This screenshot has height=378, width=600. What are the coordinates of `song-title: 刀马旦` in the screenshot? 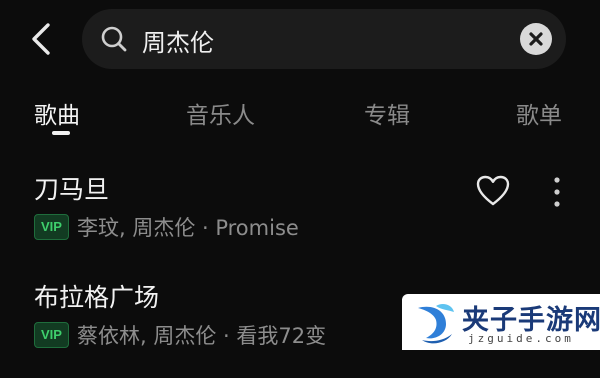 It's located at (72, 189).